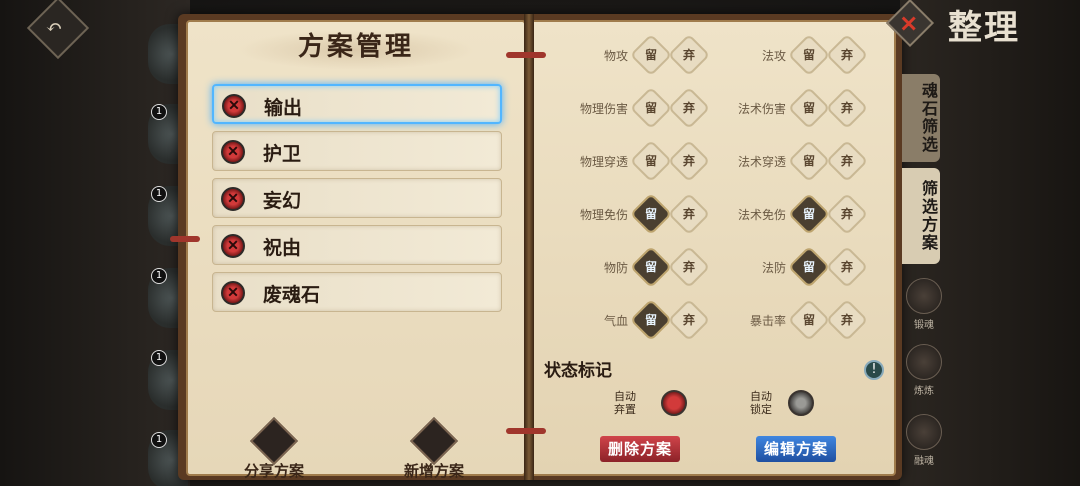 The width and height of the screenshot is (1080, 486). Describe the element at coordinates (355, 47) in the screenshot. I see `page-title: 方案管理` at that location.